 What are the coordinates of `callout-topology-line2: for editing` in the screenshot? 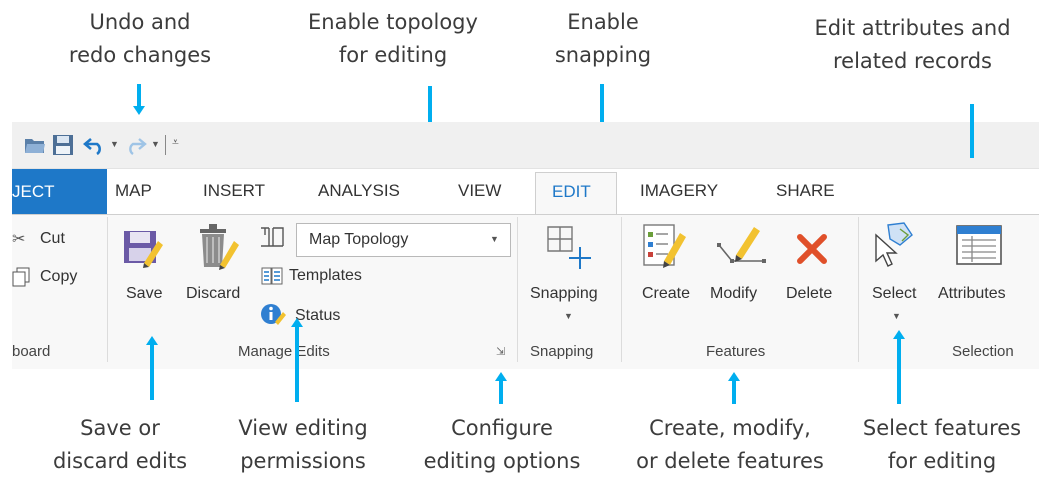 It's located at (393, 55).